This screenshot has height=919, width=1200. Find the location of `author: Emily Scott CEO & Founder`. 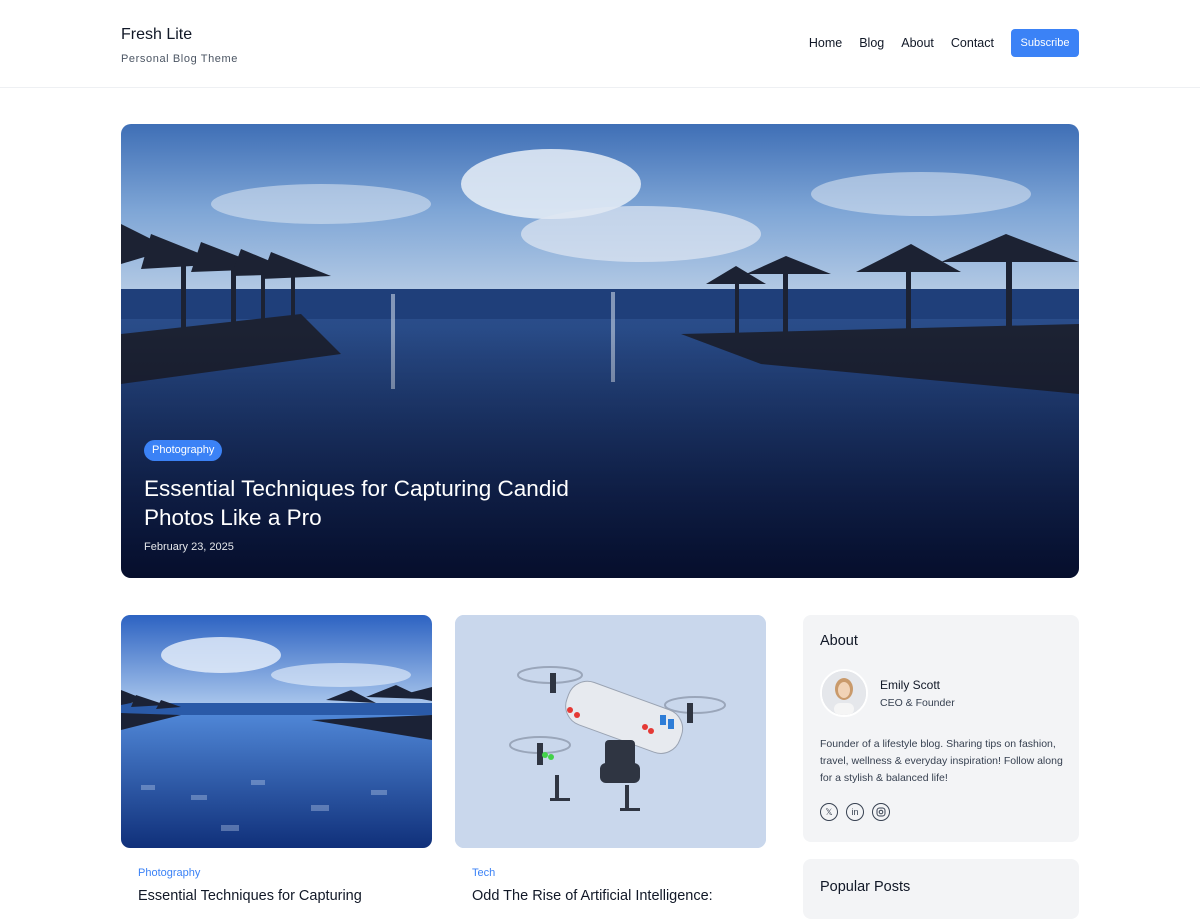

author: Emily Scott CEO & Founder is located at coordinates (941, 693).